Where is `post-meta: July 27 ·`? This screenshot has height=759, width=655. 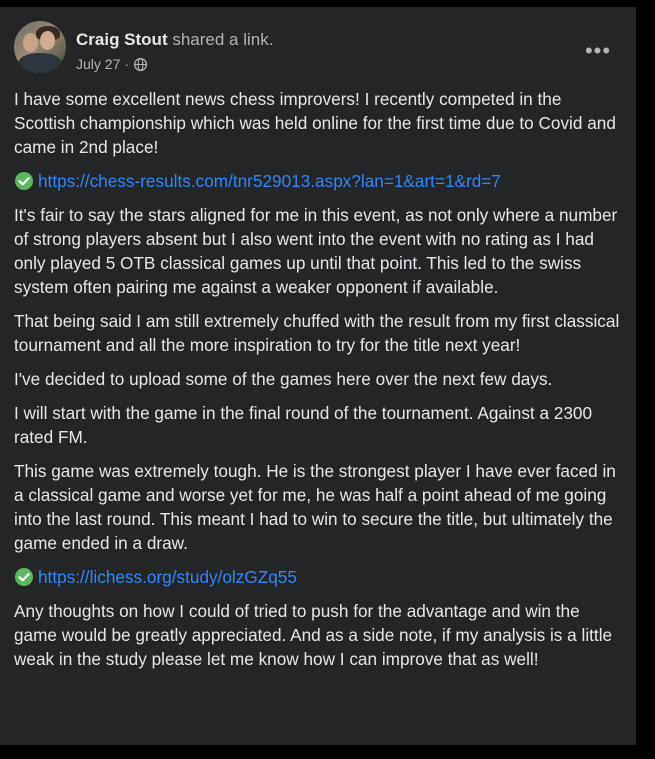
post-meta: July 27 · is located at coordinates (112, 64).